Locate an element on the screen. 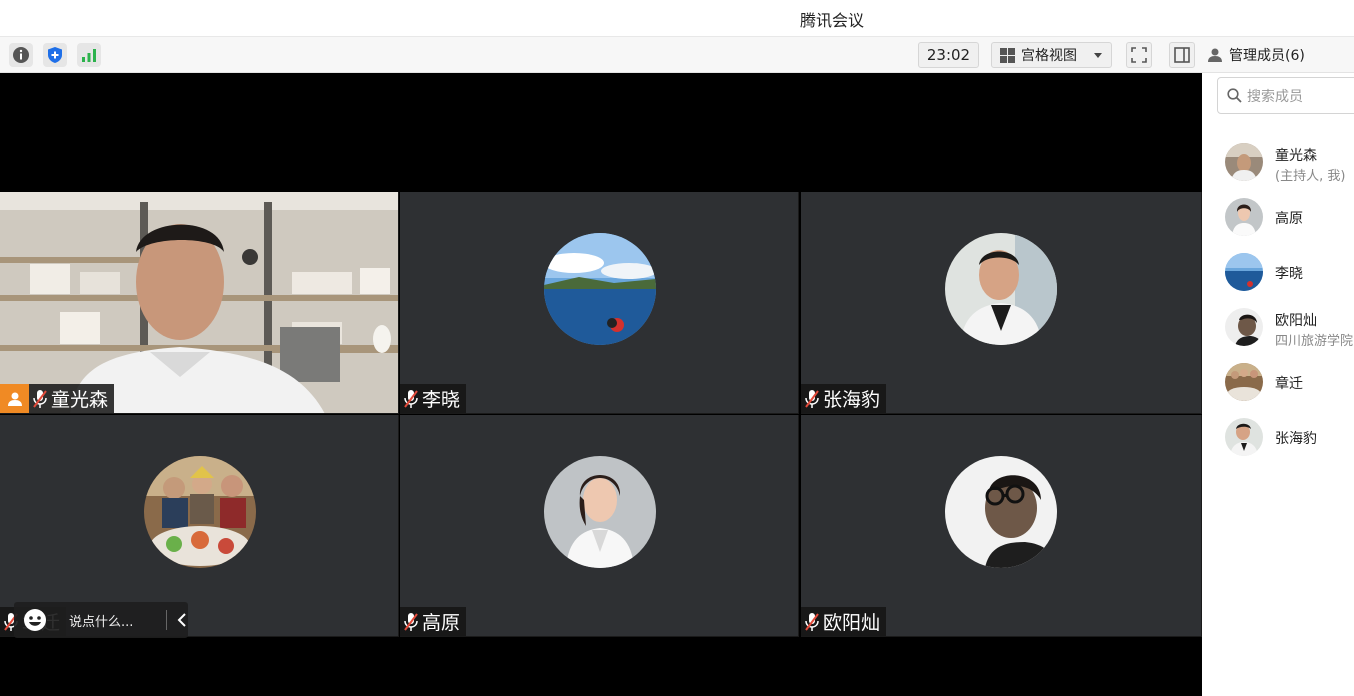 This screenshot has height=696, width=1354. video-tile: 高原 is located at coordinates (599, 526).